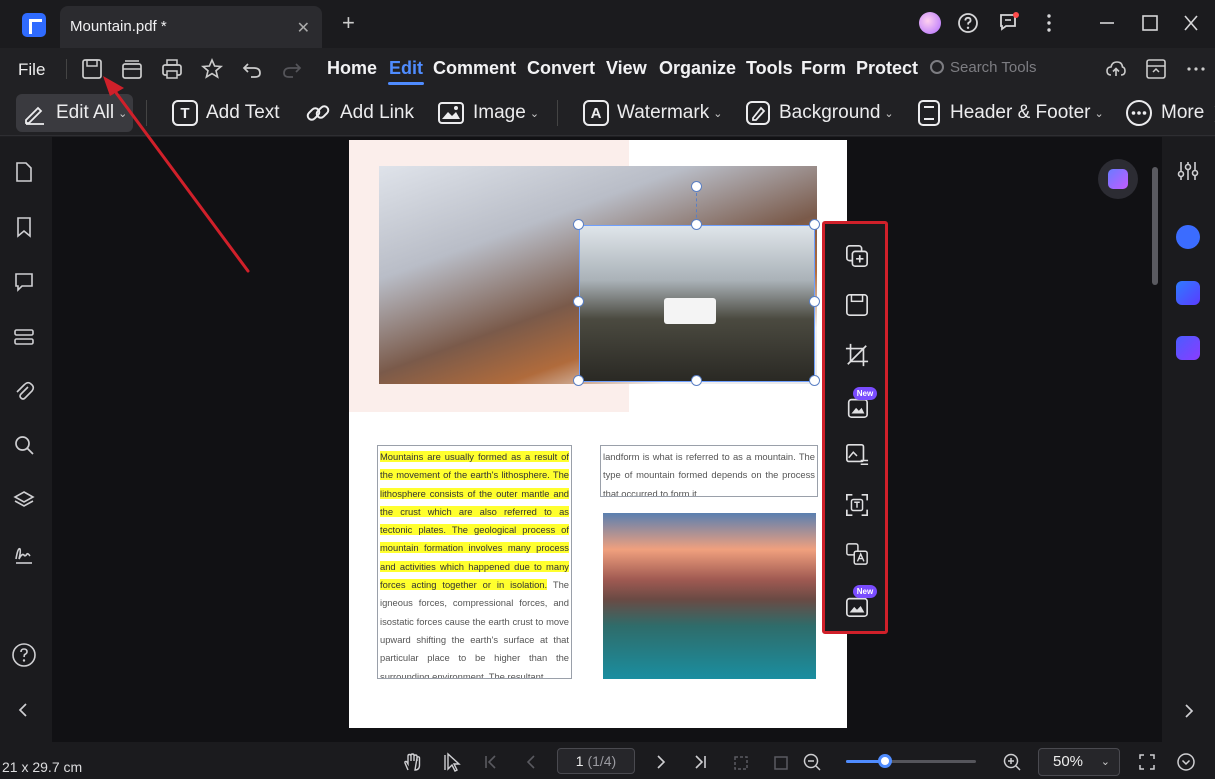 Image resolution: width=1215 pixels, height=779 pixels. Describe the element at coordinates (453, 762) in the screenshot. I see `select-tool-icon` at that location.